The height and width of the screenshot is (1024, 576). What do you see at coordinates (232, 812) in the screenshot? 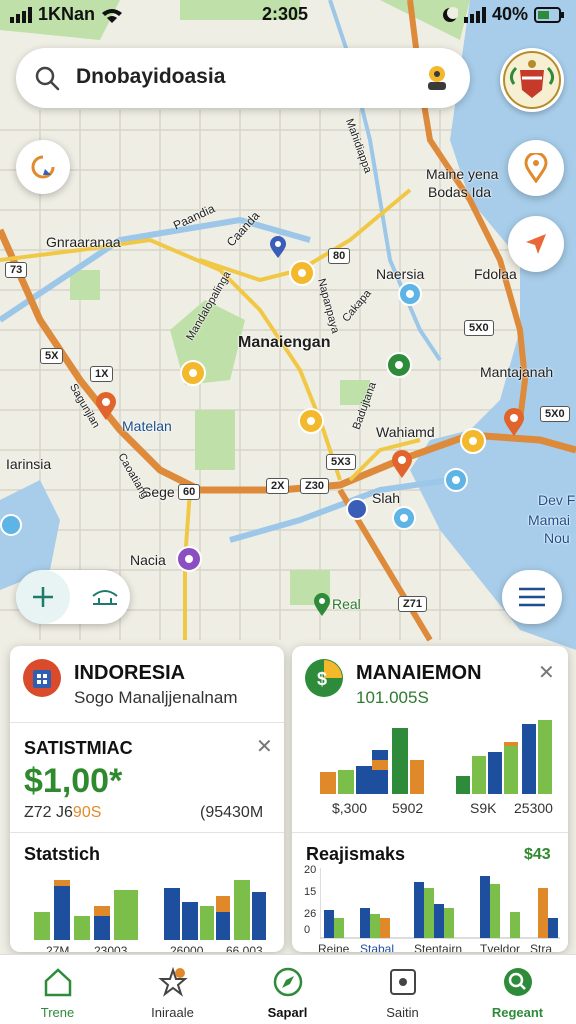
I see `small-value-right: (95430M` at bounding box center [232, 812].